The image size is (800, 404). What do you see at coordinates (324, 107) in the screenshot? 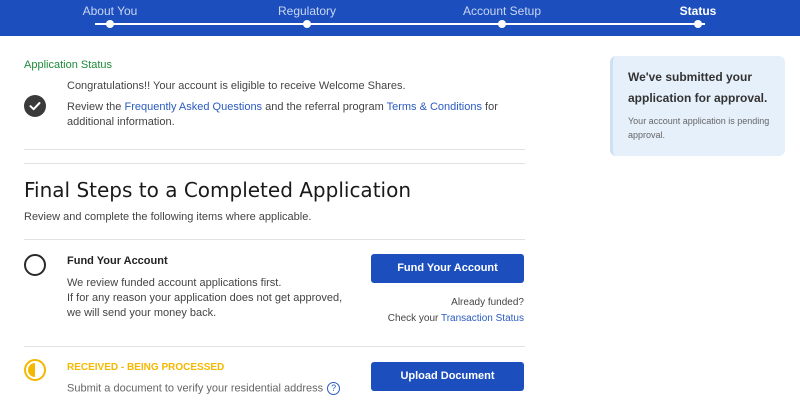
I see `review-middle: and the referral program` at bounding box center [324, 107].